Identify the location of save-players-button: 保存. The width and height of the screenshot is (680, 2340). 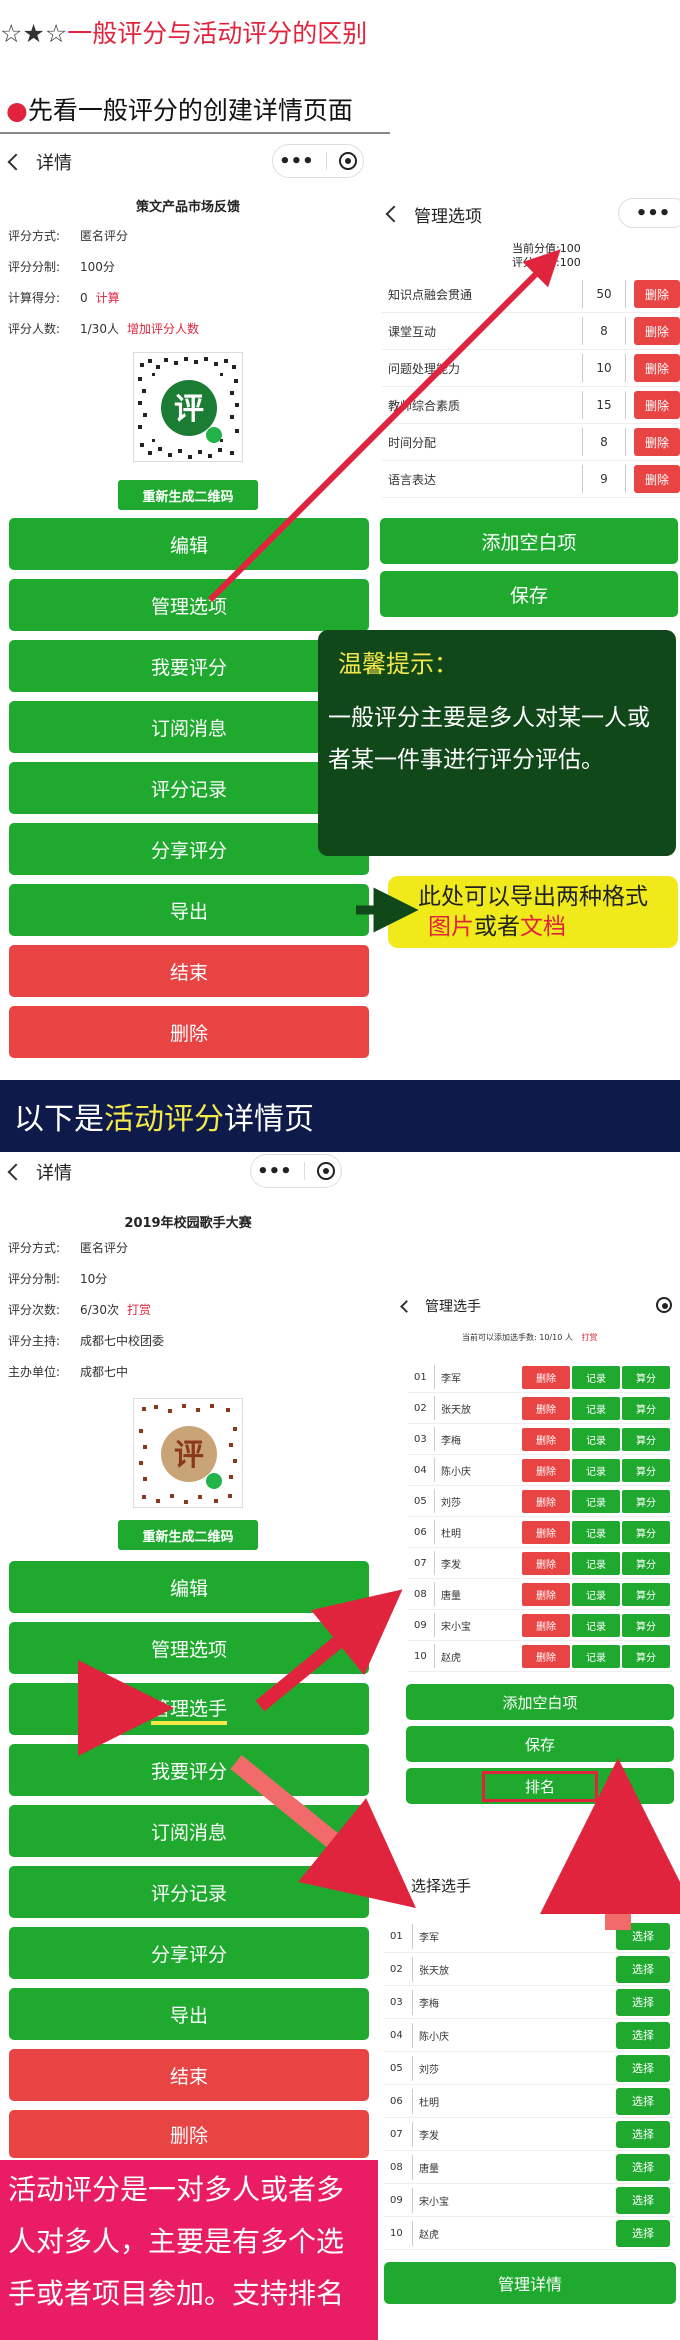
(540, 1744).